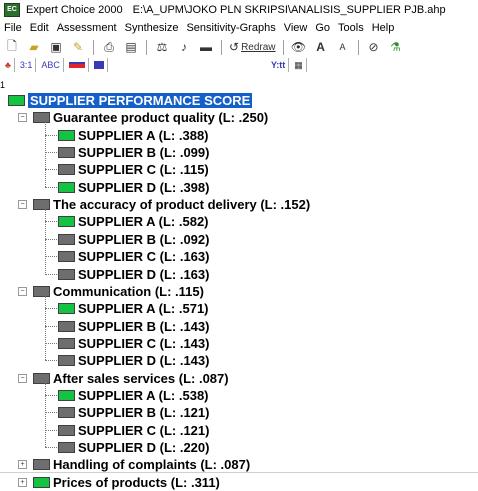  Describe the element at coordinates (136, 482) in the screenshot. I see `criterion-label: Prices of products (L: .311)` at that location.